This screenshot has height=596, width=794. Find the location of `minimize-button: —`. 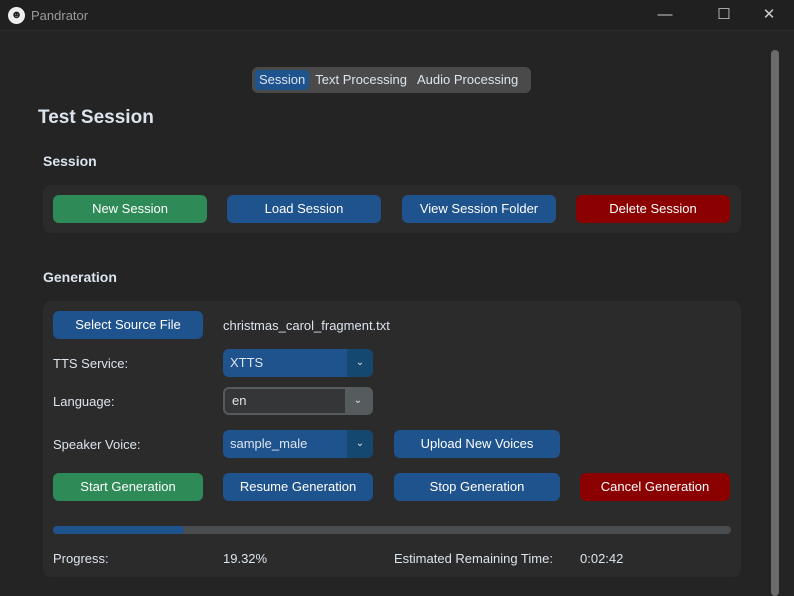

minimize-button: — is located at coordinates (665, 15).